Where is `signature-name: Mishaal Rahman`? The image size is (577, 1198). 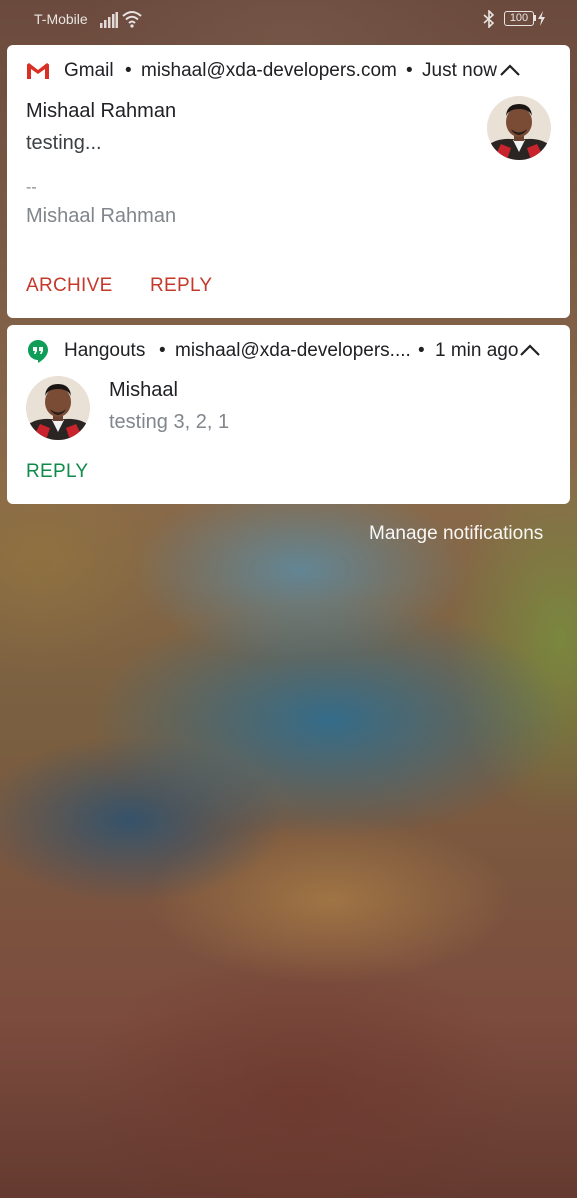
signature-name: Mishaal Rahman is located at coordinates (101, 216).